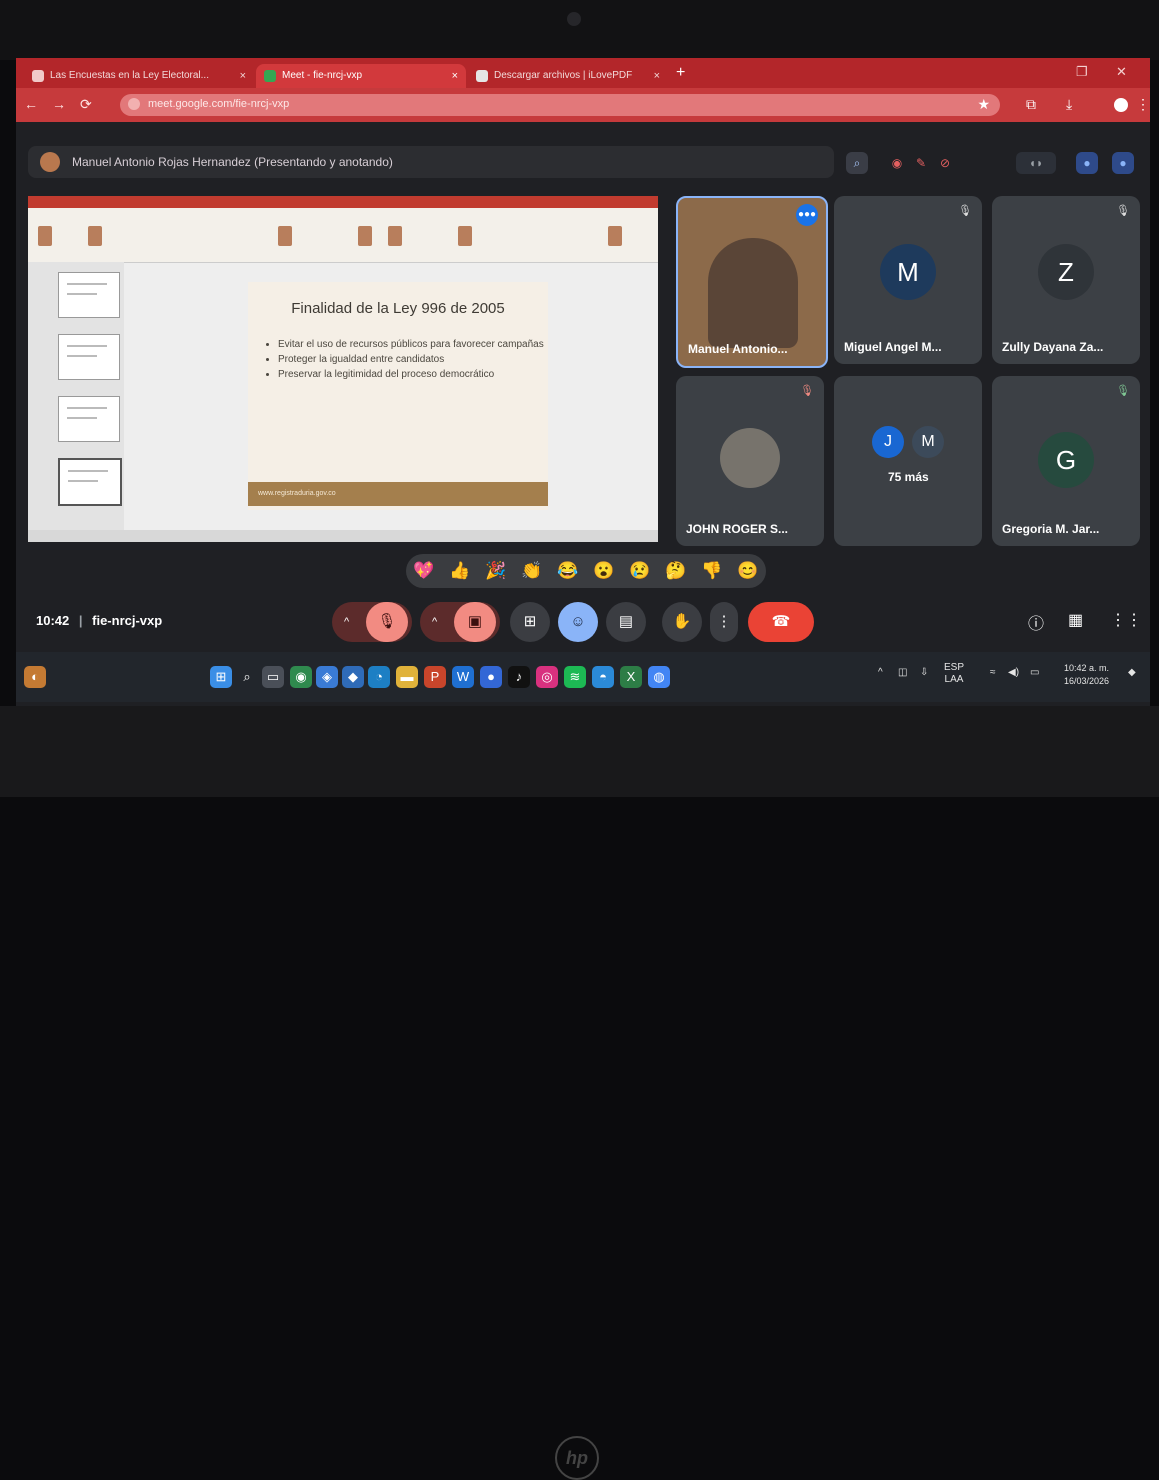 The image size is (1159, 1480). I want to click on tray-icon: ⇩, so click(924, 672).